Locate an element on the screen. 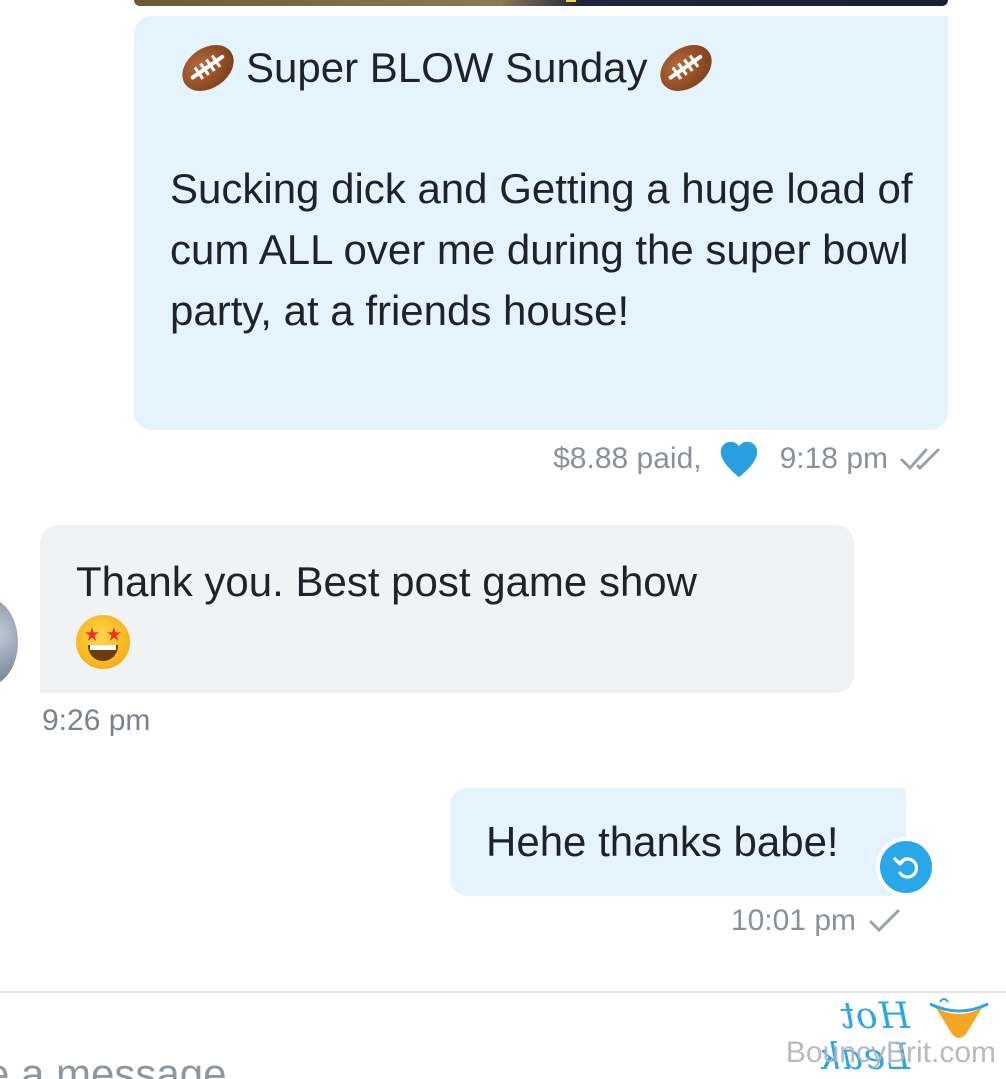 The image size is (1006, 1079). message-title: Super BLOW Sunday is located at coordinates (447, 67).